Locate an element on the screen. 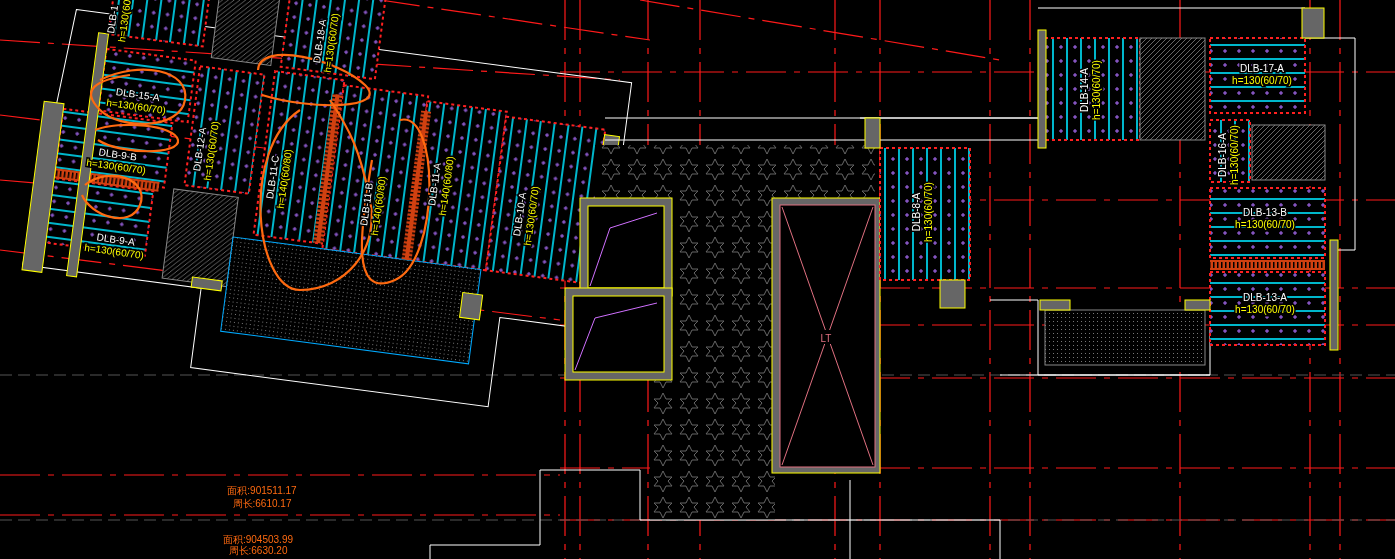 This screenshot has width=1395, height=559. perimeter-text: 周长:6630.20 is located at coordinates (258, 550).